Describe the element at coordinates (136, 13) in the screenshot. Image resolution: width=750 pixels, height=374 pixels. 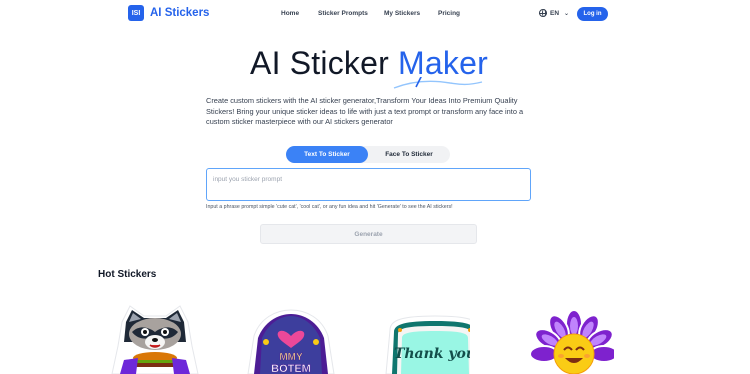
I see `logo-icon: ISI` at that location.